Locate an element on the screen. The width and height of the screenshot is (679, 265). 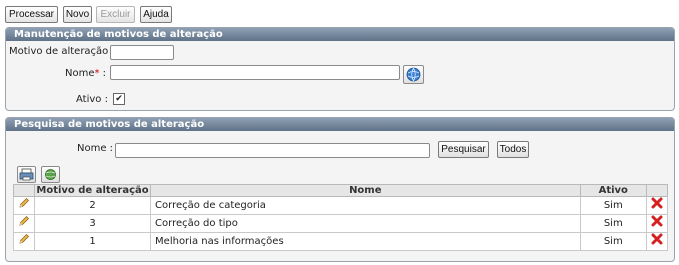
pesquisar-button: Pesquisar is located at coordinates (463, 149).